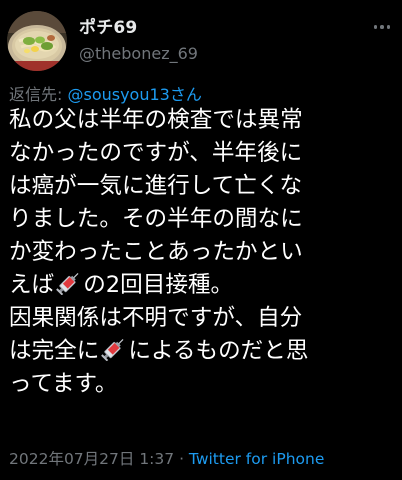 The image size is (402, 480). I want to click on tweet-text-segment: ってます。, so click(63, 384).